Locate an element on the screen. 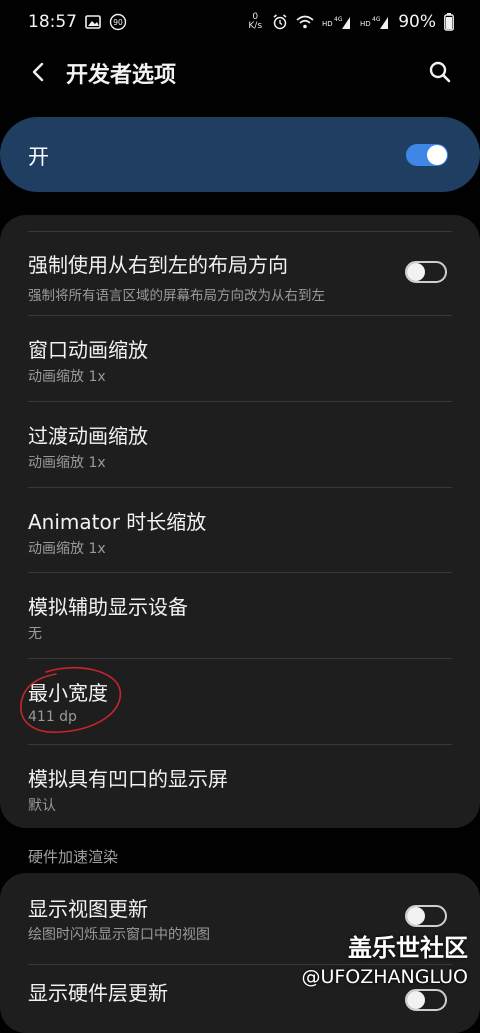 Image resolution: width=480 pixels, height=1033 pixels. show-view-updates-toggle is located at coordinates (426, 916).